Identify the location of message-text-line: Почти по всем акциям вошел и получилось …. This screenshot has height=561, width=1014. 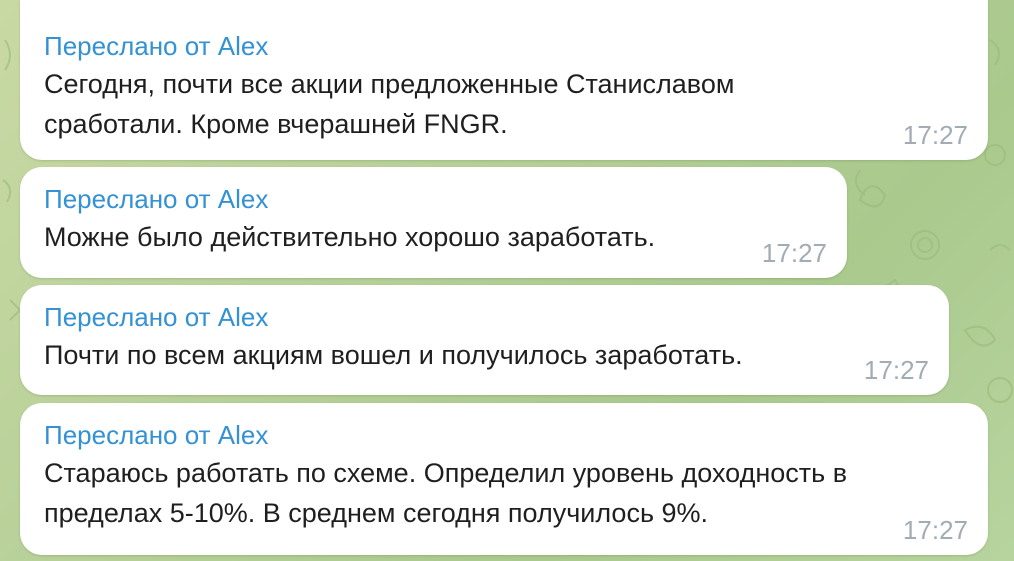
(393, 355).